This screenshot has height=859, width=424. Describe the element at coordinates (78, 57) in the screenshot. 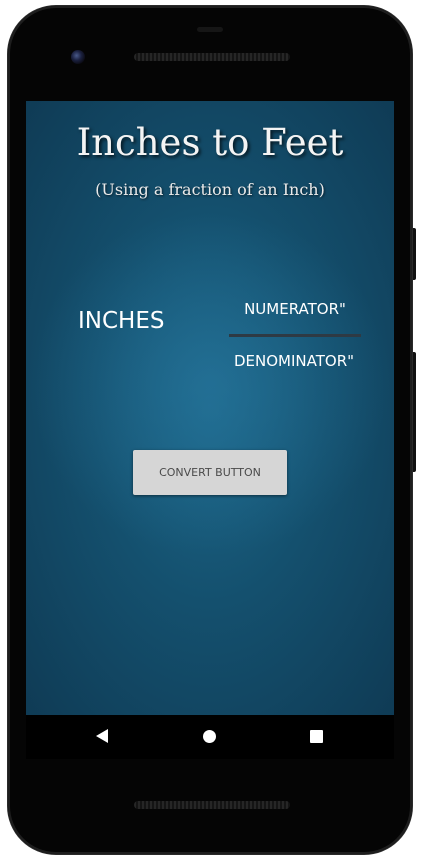

I see `front-camera-icon` at that location.